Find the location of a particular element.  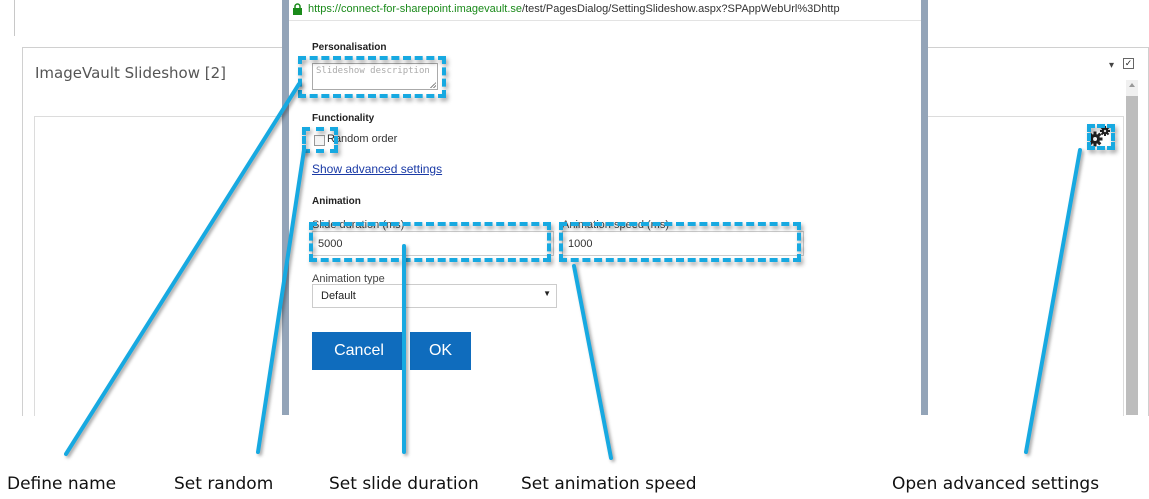

callout-set-random: Set random is located at coordinates (224, 484).